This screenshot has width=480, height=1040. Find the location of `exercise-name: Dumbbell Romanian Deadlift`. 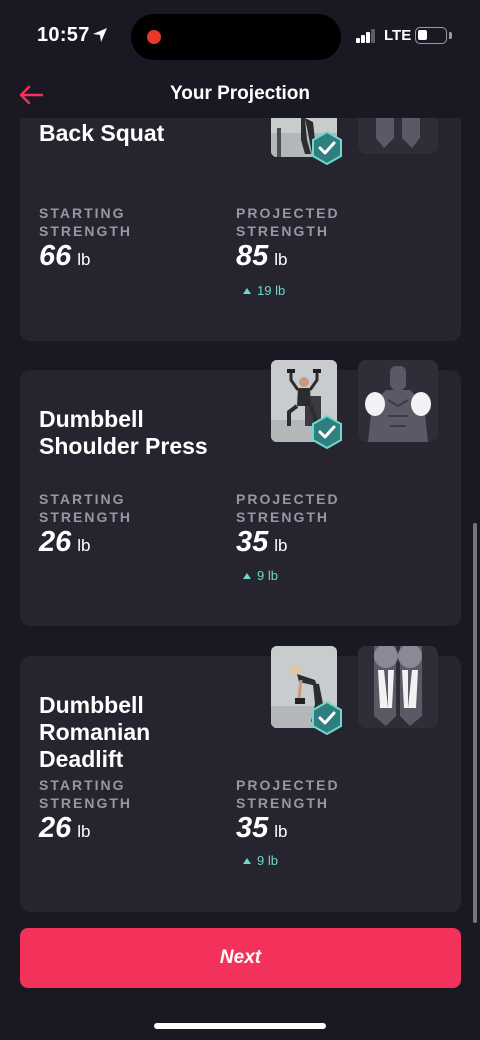

exercise-name: Dumbbell Romanian Deadlift is located at coordinates (95, 732).